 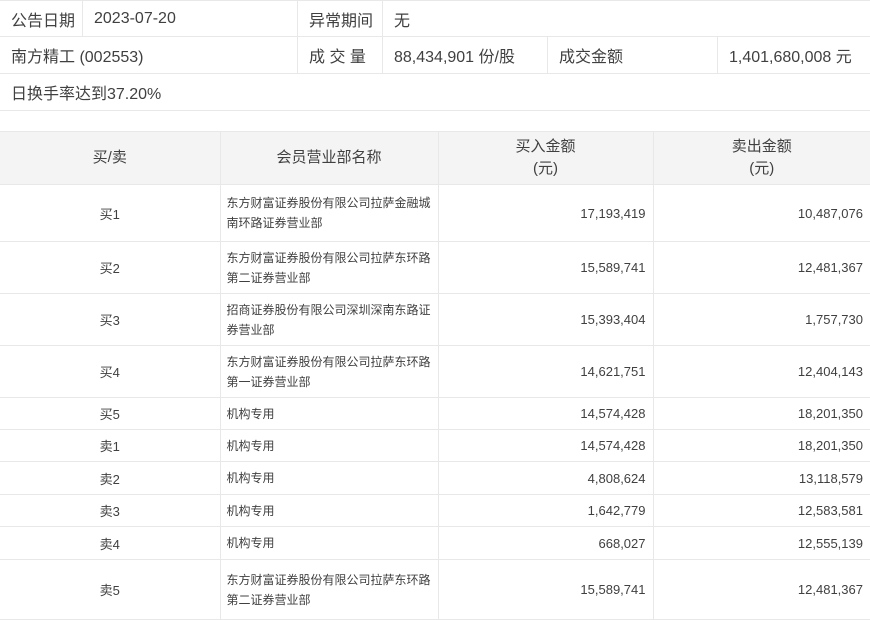 I want to click on buy-amount-cell: 17,193,419, so click(x=545, y=213).